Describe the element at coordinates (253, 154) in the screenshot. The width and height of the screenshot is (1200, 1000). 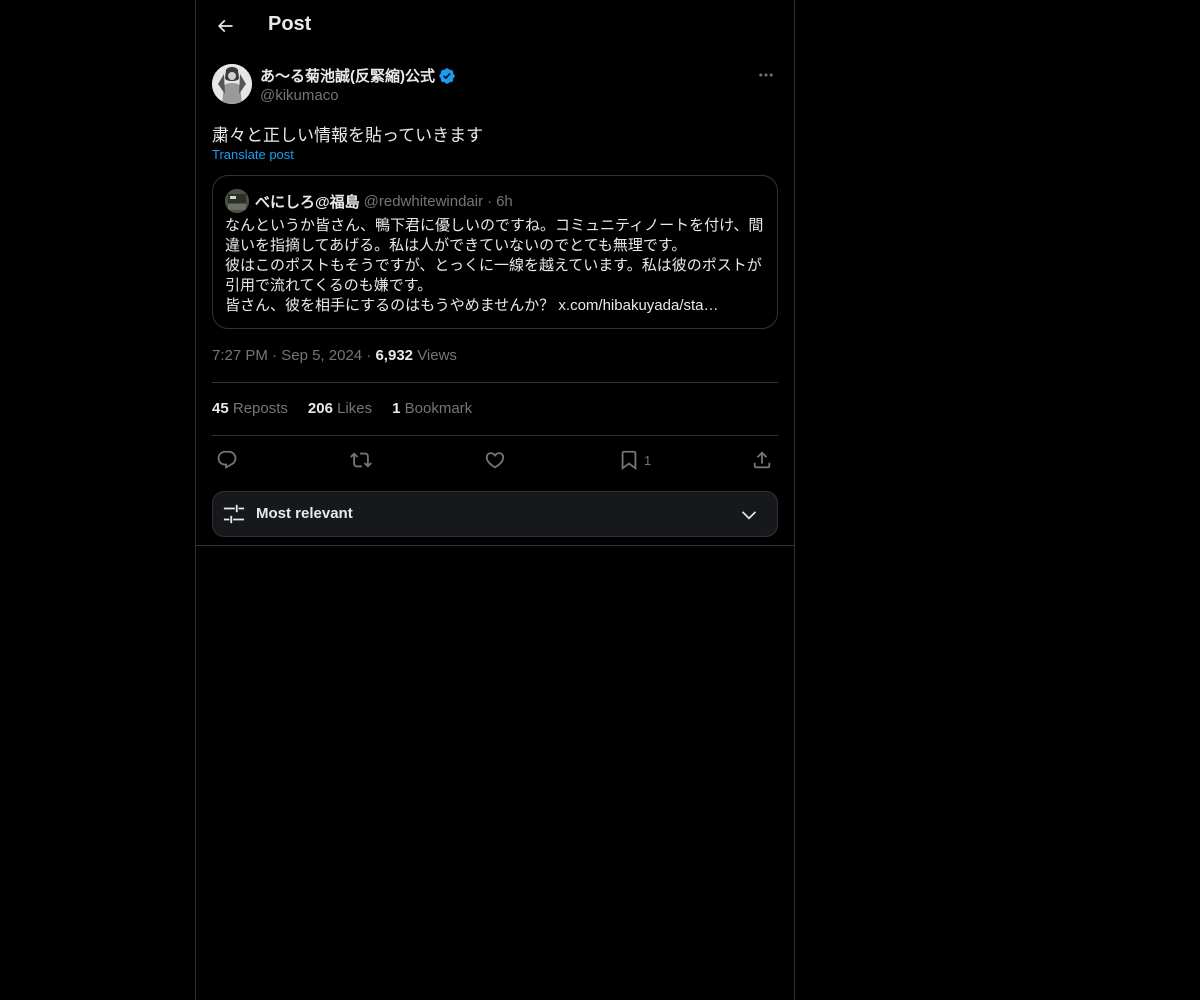
I see `translate-post-link: Translate post` at that location.